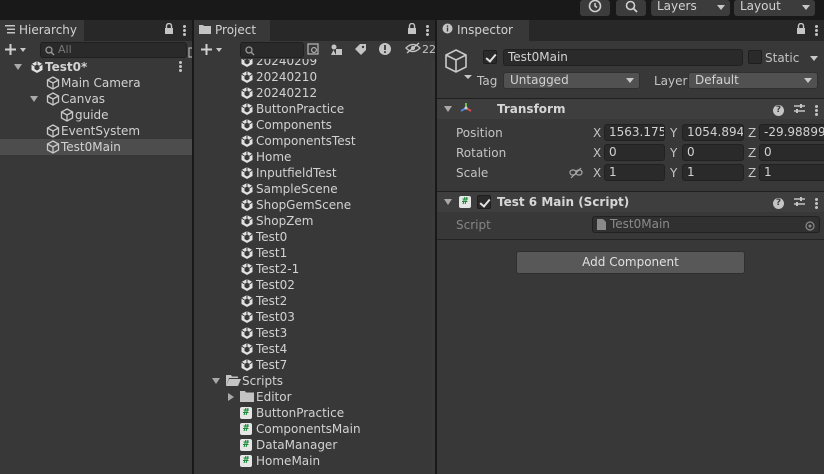  Describe the element at coordinates (312, 205) in the screenshot. I see `project-asset-item: ShopGemScene` at that location.